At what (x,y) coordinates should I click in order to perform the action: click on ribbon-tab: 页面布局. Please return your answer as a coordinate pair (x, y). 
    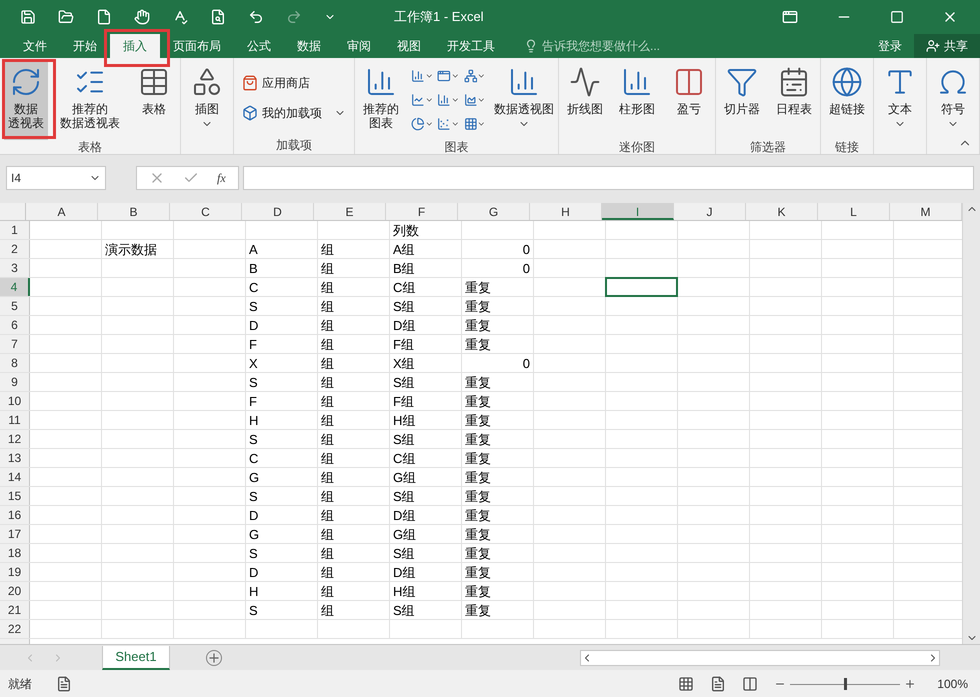
    Looking at the image, I should click on (197, 46).